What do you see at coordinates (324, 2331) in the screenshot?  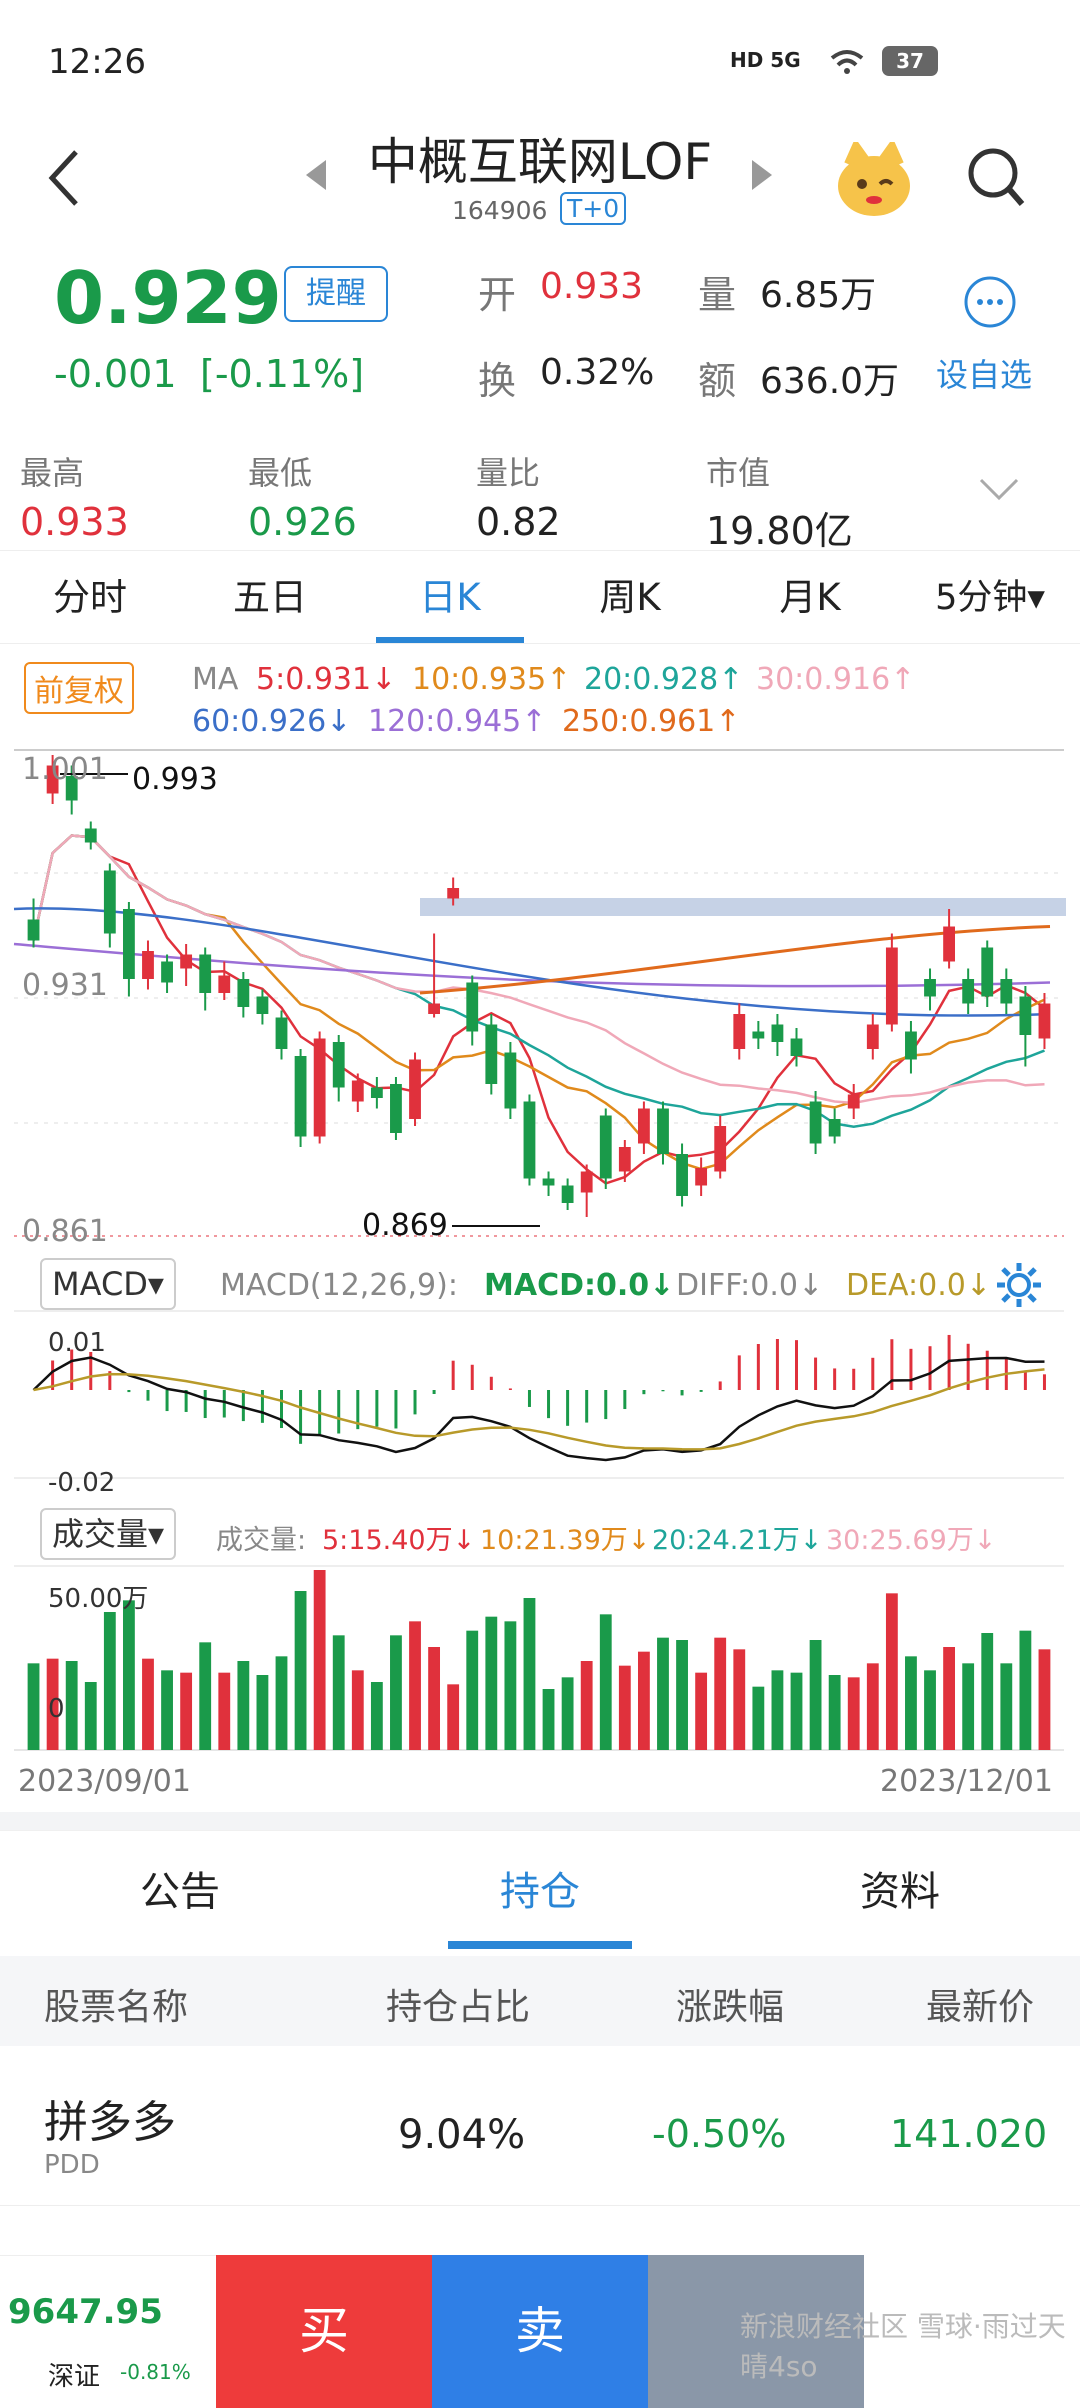 I see `buy-button: 买` at bounding box center [324, 2331].